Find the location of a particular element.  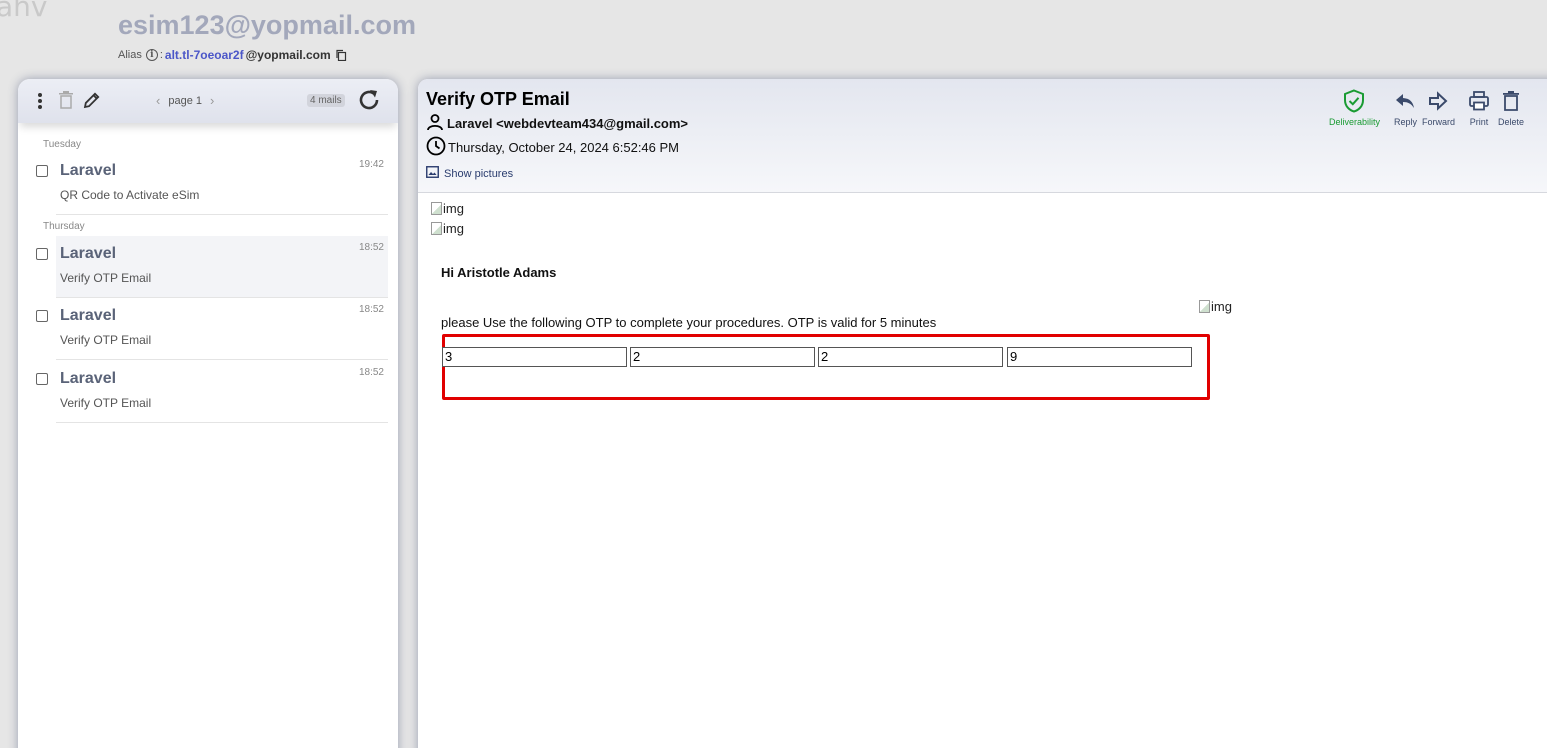

reply-button: Reply is located at coordinates (1405, 108).